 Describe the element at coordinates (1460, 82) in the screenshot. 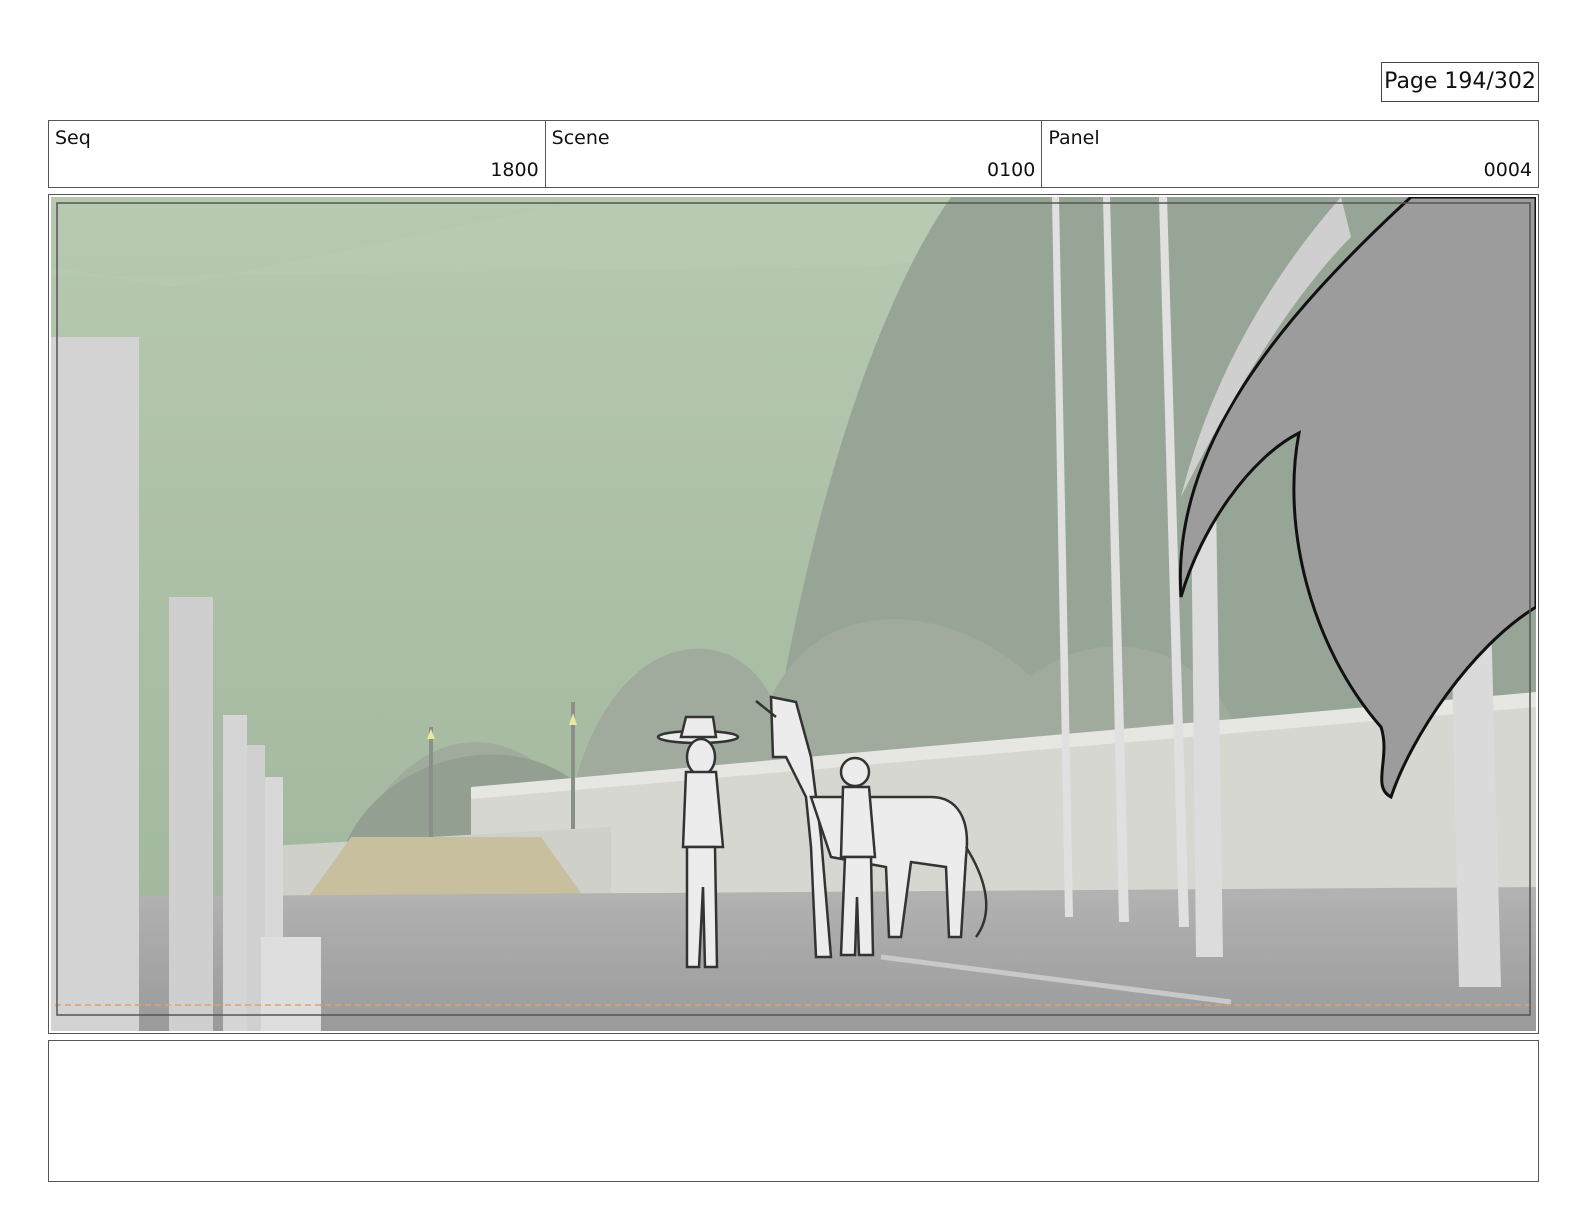

I see `page-number: Page 194/302` at that location.